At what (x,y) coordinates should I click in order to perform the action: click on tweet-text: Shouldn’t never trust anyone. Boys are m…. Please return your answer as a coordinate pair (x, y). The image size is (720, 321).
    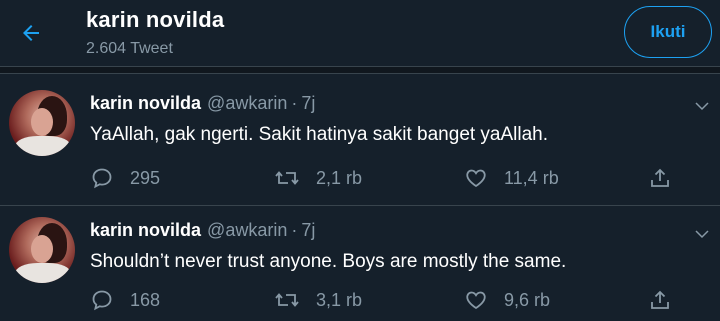
    Looking at the image, I should click on (328, 261).